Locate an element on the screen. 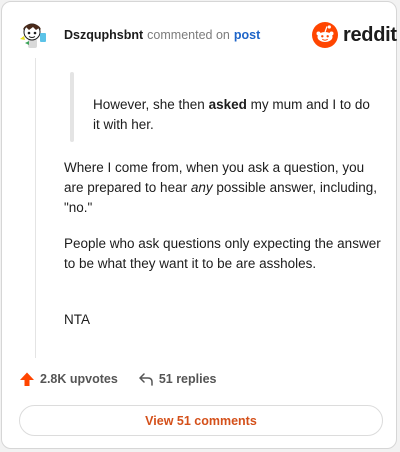 Image resolution: width=400 pixels, height=452 pixels. quote-emphasis: asked is located at coordinates (227, 104).